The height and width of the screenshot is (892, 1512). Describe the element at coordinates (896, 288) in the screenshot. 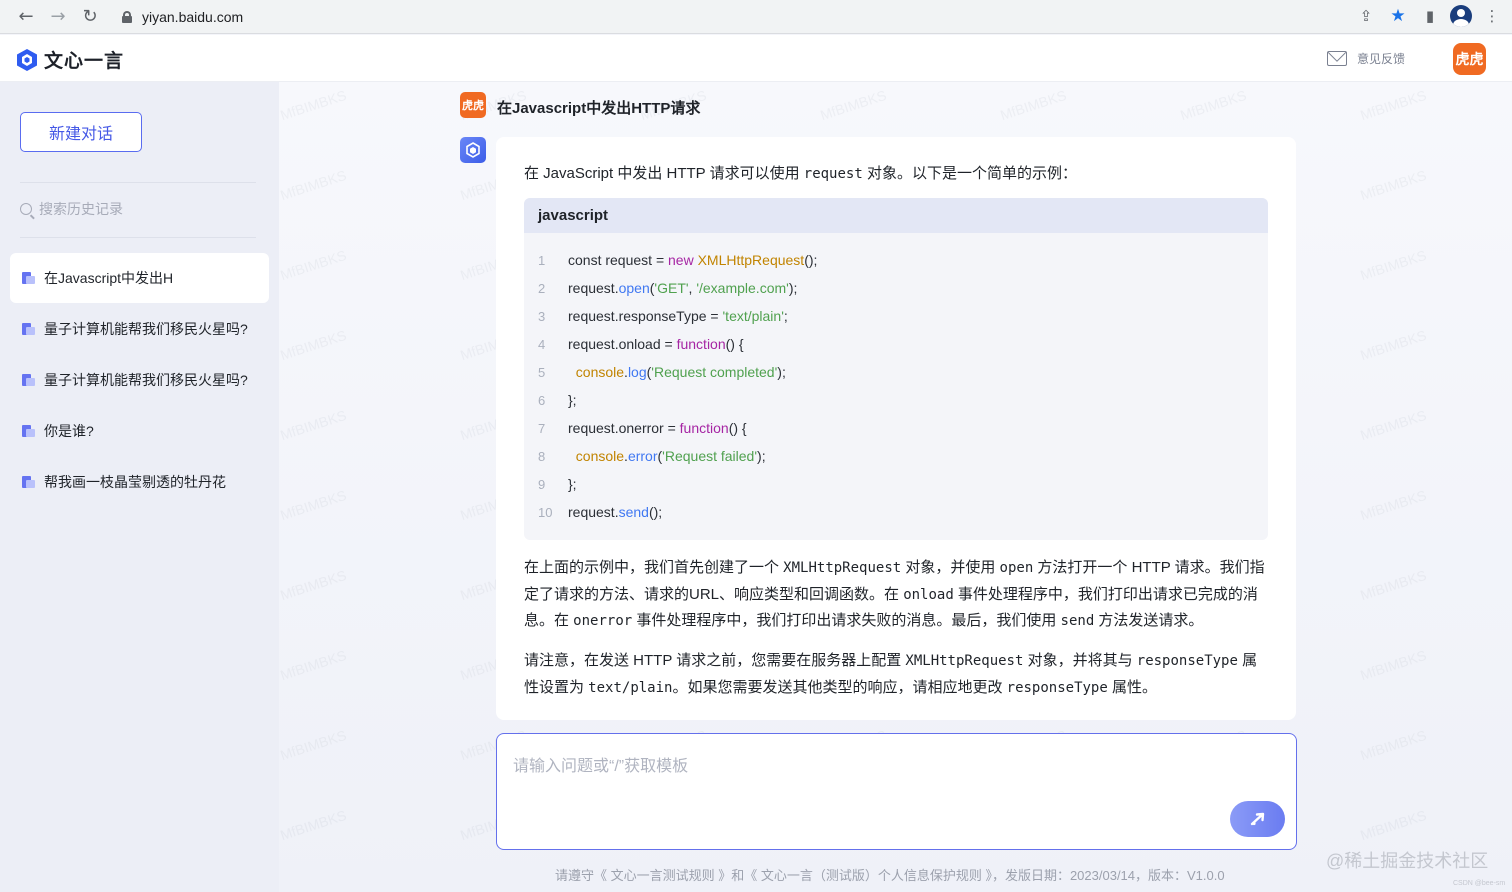

I see `code-line: 2 request.open('GET', '/example.com');` at that location.